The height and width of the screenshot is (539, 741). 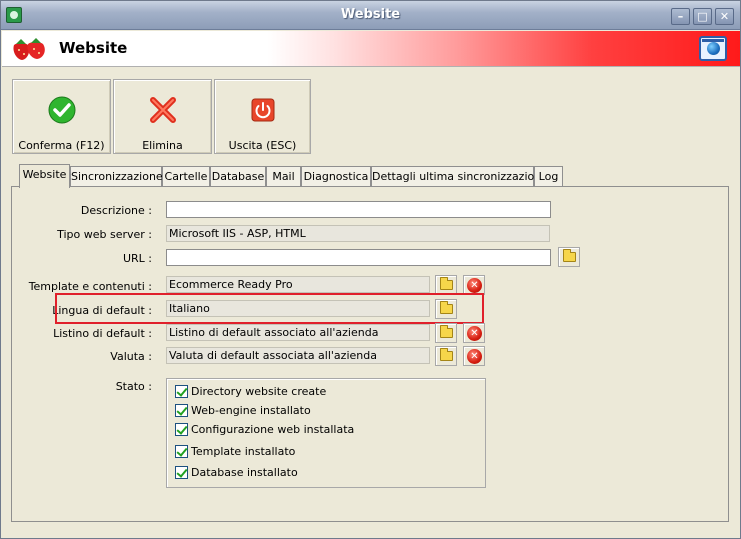 I want to click on template-clear-button: ✕, so click(x=474, y=285).